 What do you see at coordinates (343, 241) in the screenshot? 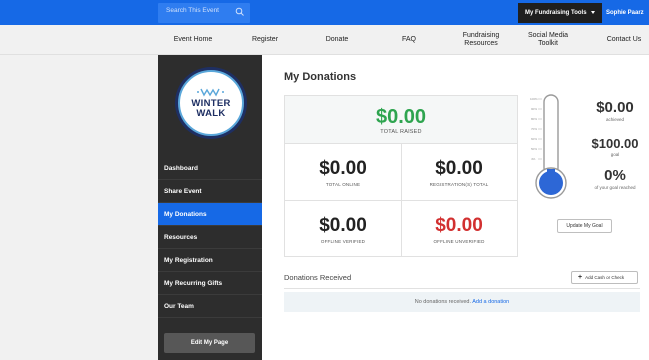
I see `offline-verified-label: OFFLINE VERIFIED` at bounding box center [343, 241].